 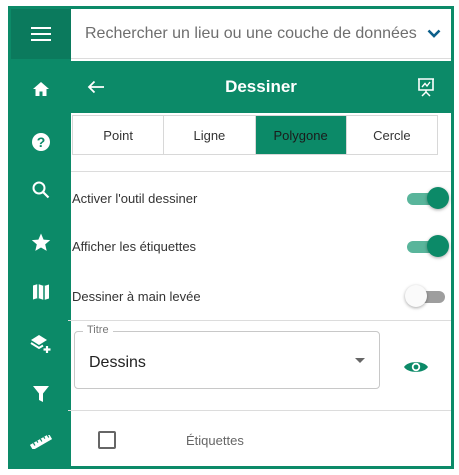 I want to click on dropdown-arrow-icon, so click(x=360, y=360).